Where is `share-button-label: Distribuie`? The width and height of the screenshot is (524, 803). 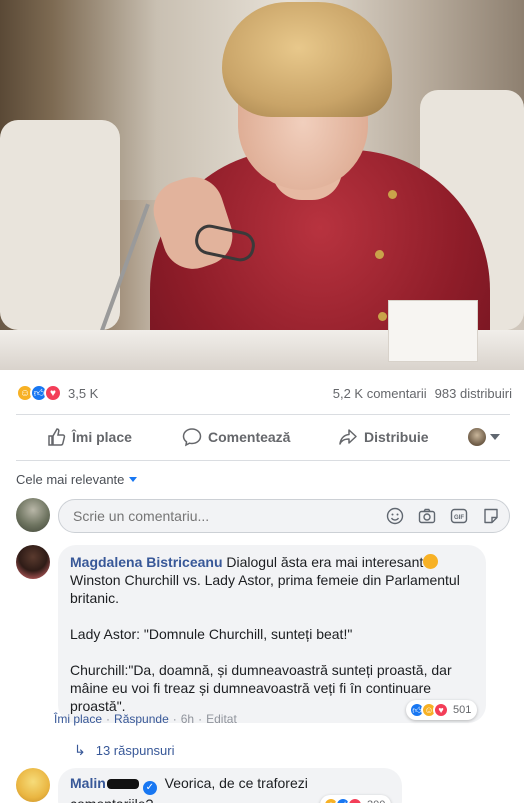 share-button-label: Distribuie is located at coordinates (396, 437).